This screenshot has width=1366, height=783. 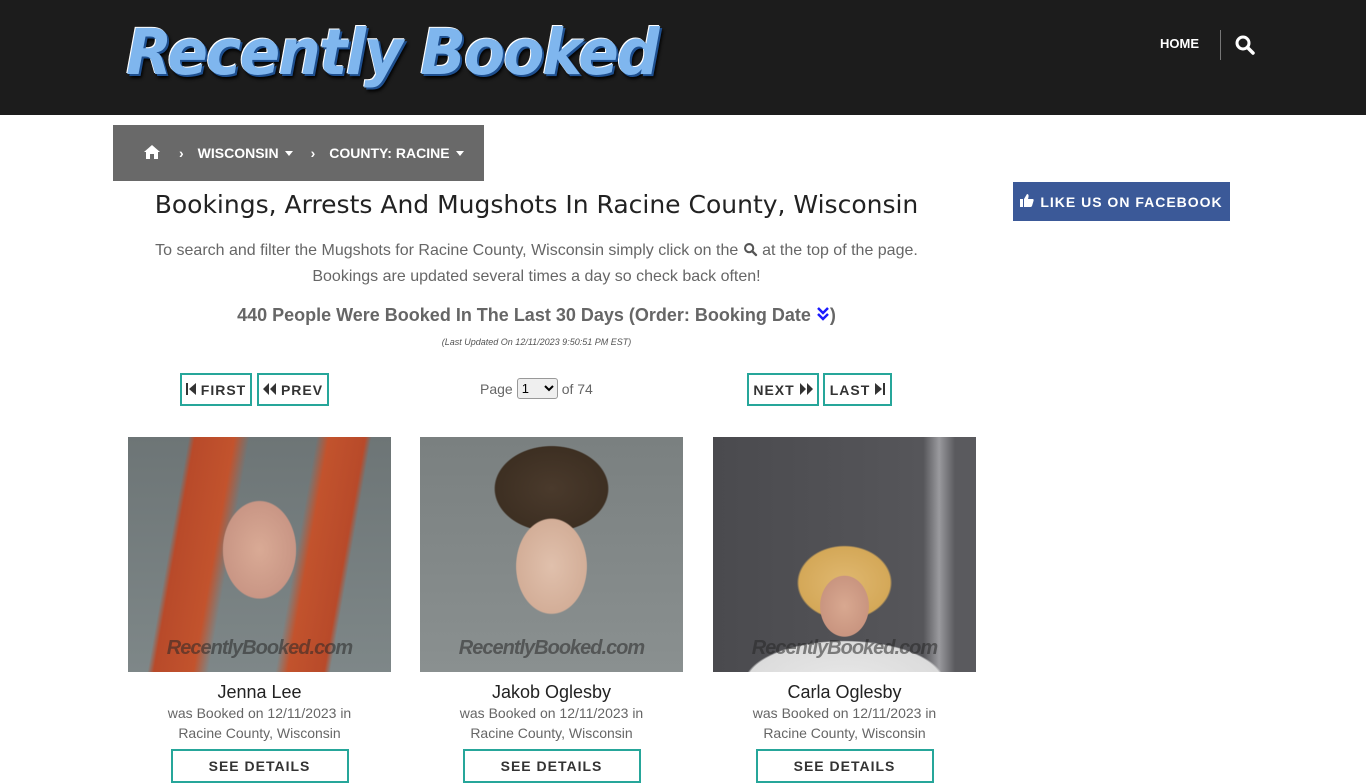 What do you see at coordinates (823, 316) in the screenshot?
I see `sort-order-icon` at bounding box center [823, 316].